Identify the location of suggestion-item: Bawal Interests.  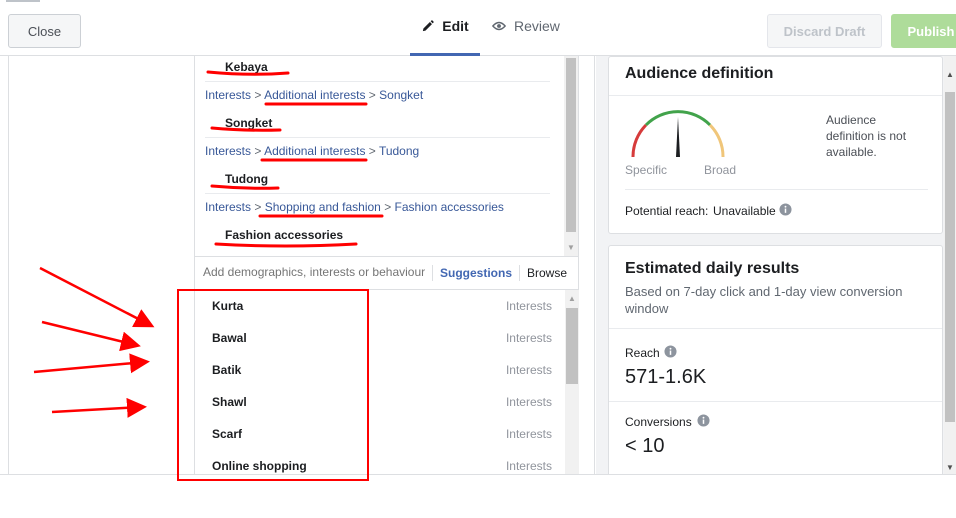
(380, 338).